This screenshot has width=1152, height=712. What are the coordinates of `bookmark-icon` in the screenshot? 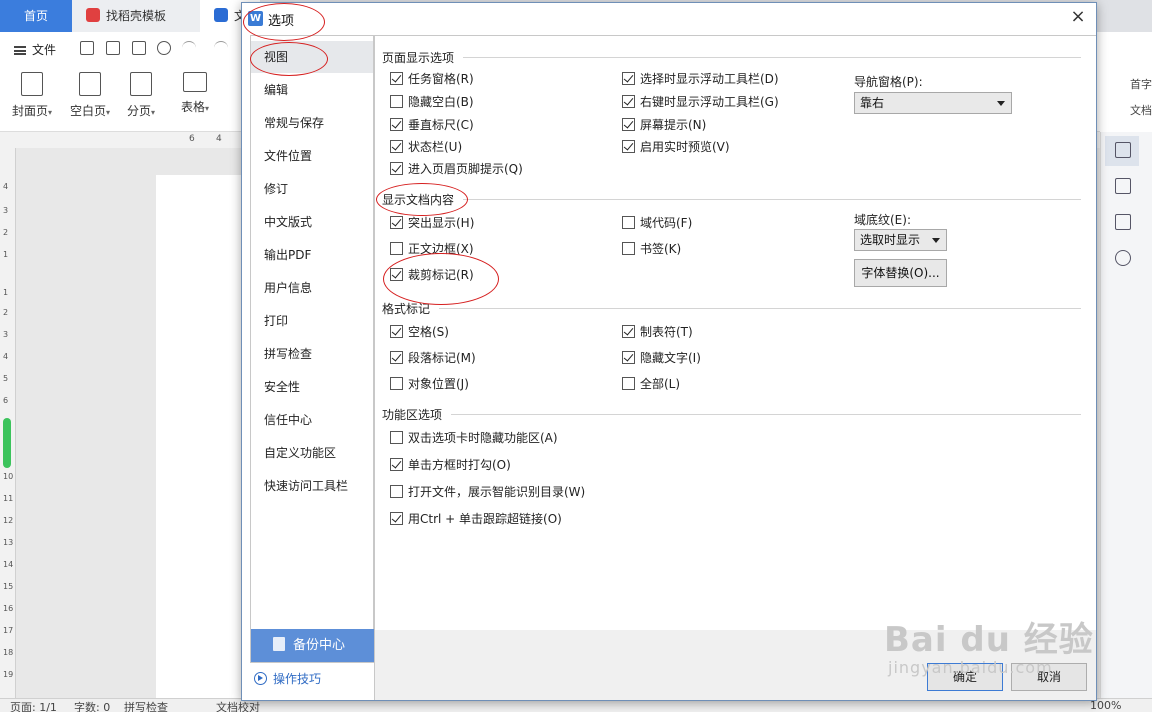 It's located at (1123, 222).